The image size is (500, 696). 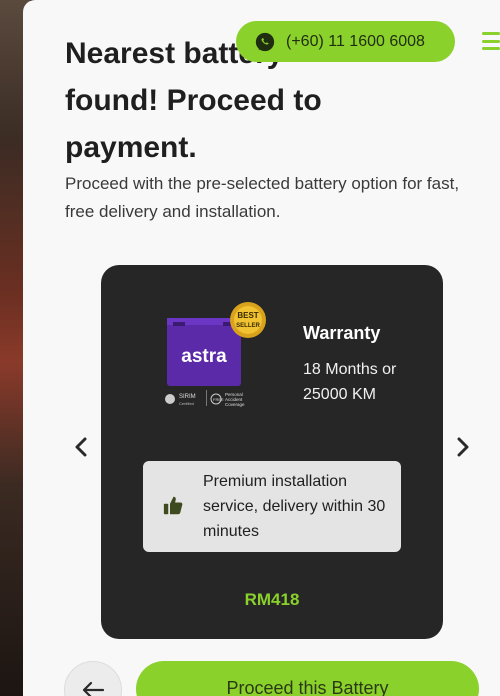 What do you see at coordinates (272, 599) in the screenshot?
I see `battery-price: RM418` at bounding box center [272, 599].